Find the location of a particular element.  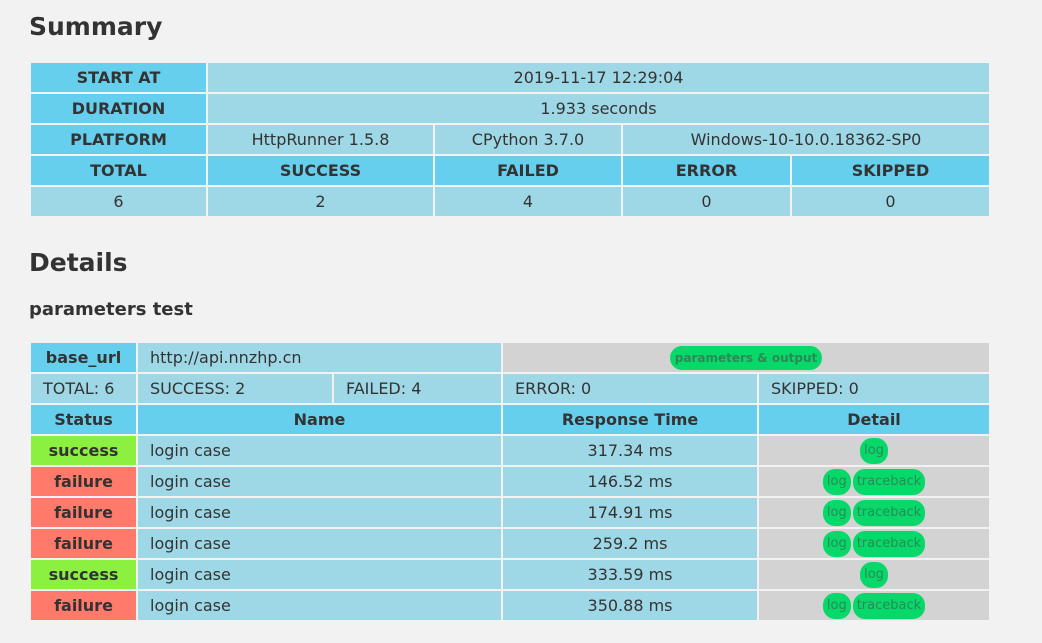

stat-header-row: TOTAL SUCCESS FAILED ERROR SKIPPED is located at coordinates (510, 170).